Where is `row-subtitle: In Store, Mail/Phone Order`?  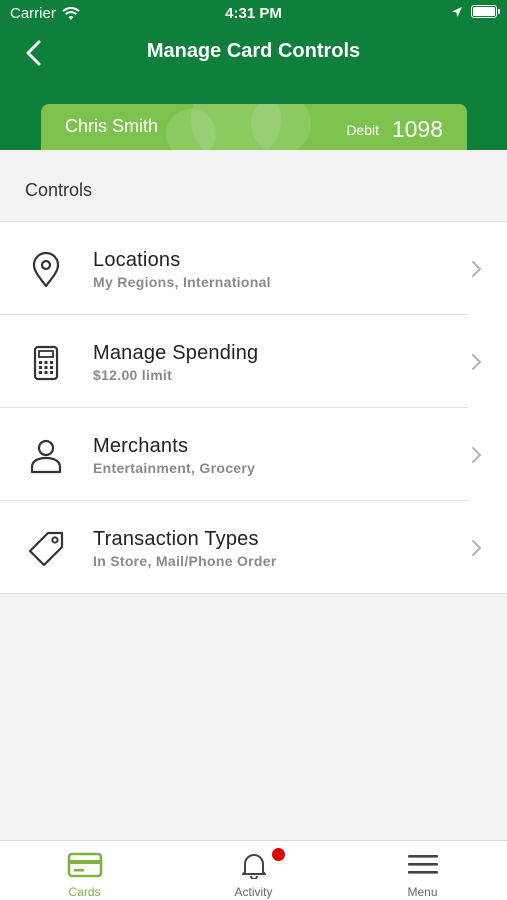
row-subtitle: In Store, Mail/Phone Order is located at coordinates (185, 561).